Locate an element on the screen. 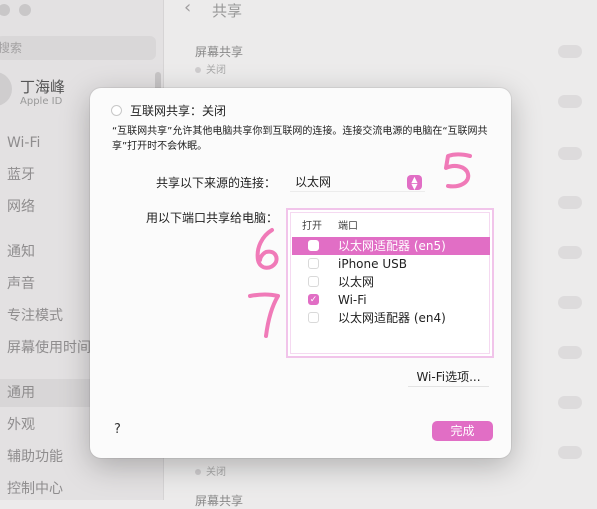  service-title: 互联网共享：关闭 is located at coordinates (178, 111).